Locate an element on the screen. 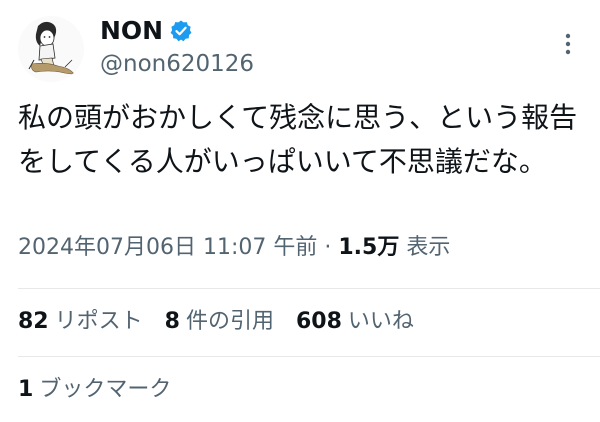  engagement-stats: 82 リポスト 8 件の引用 608 いいね is located at coordinates (216, 322).